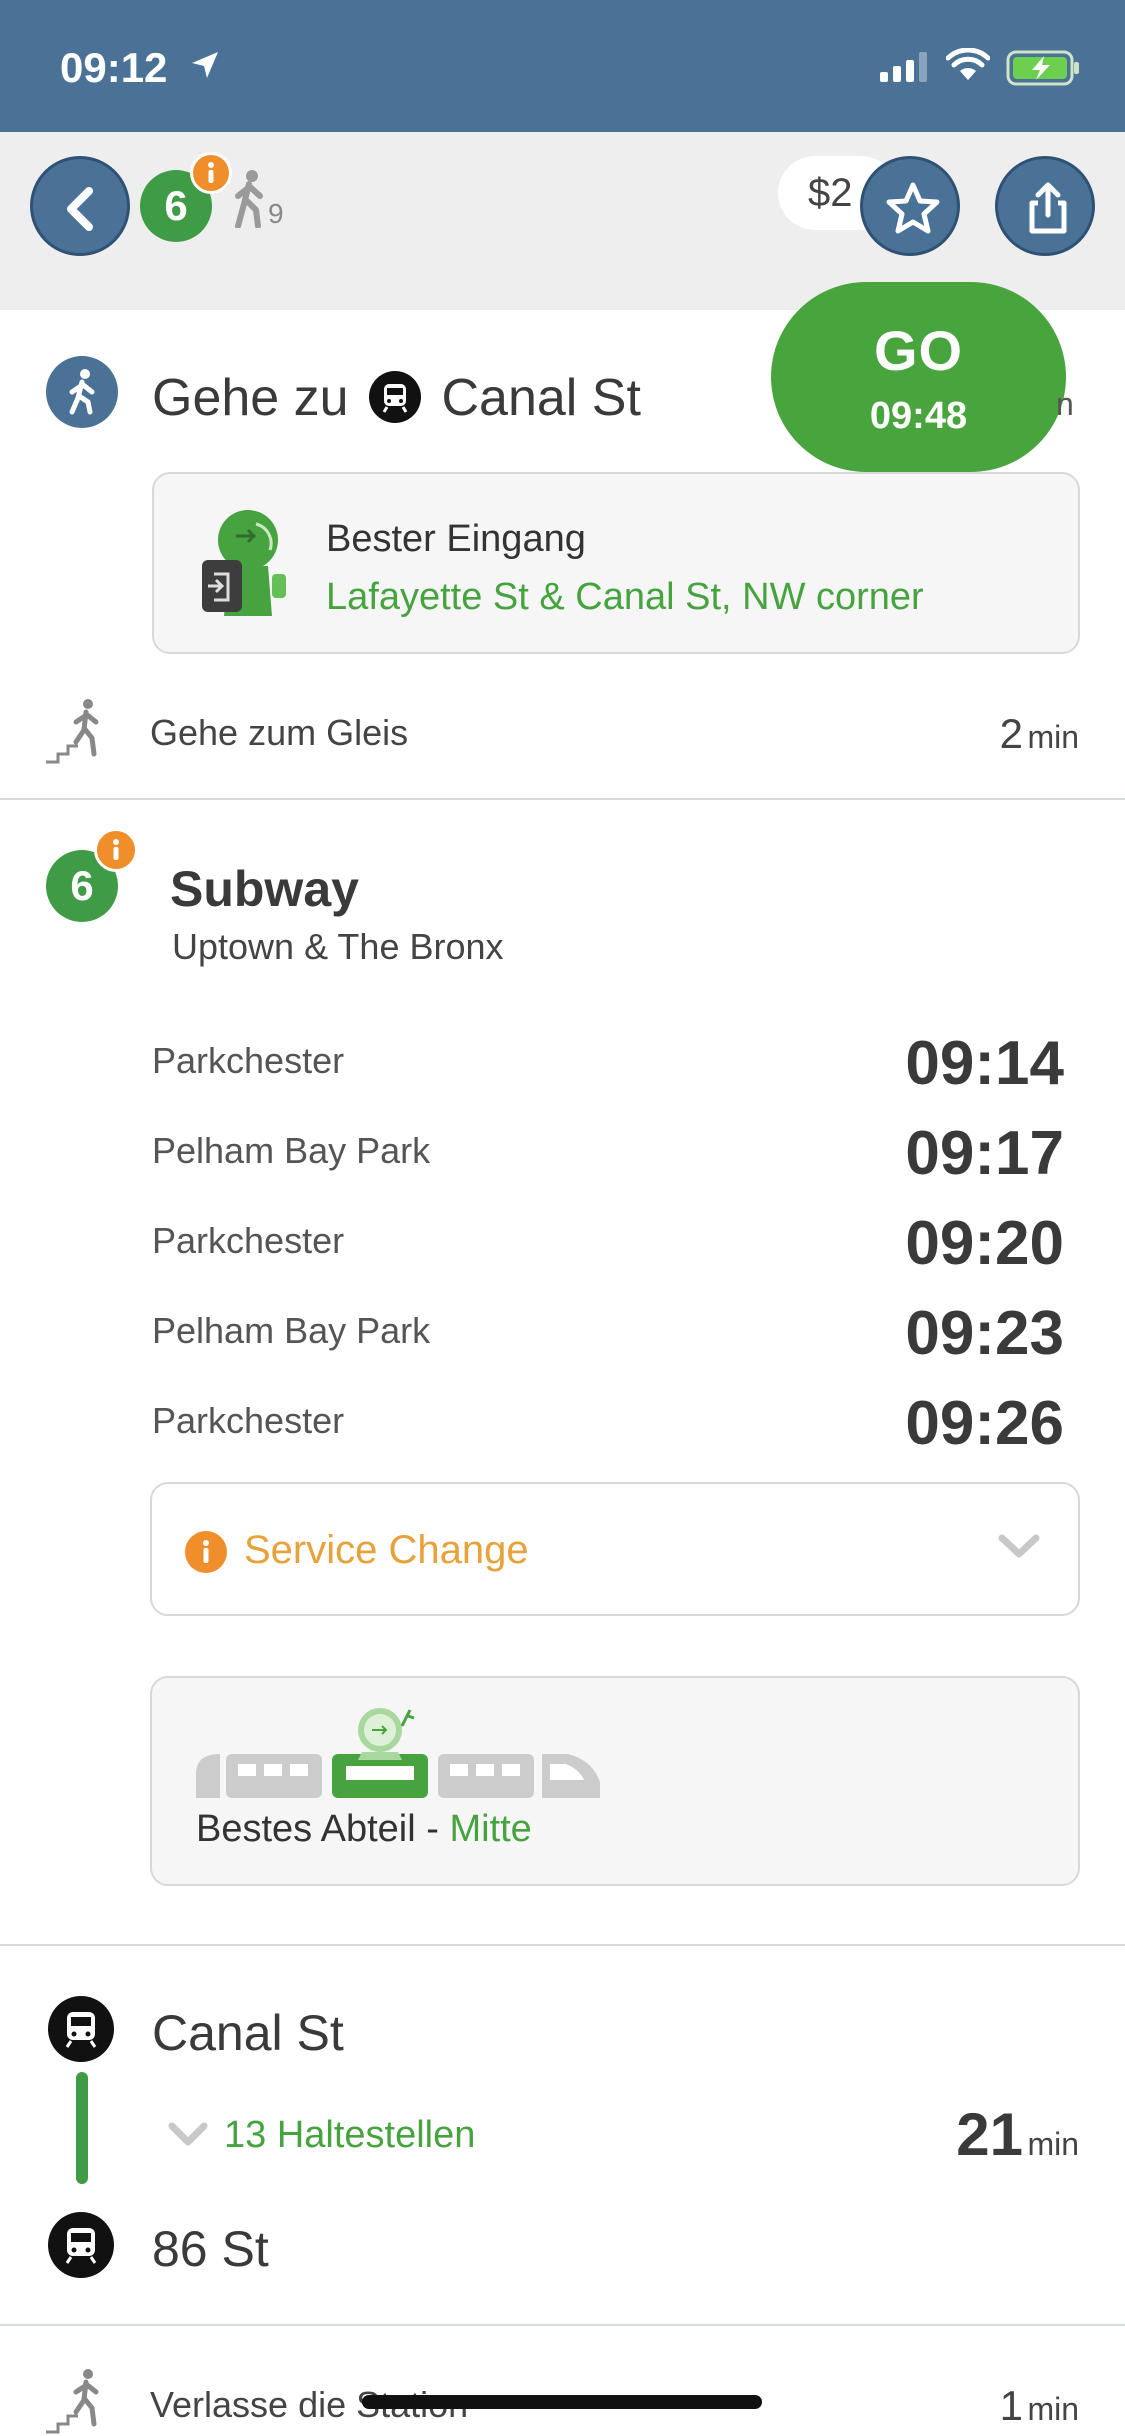 Image resolution: width=1125 pixels, height=2436 pixels. Describe the element at coordinates (562, 66) in the screenshot. I see `status-bar: 09:12` at that location.